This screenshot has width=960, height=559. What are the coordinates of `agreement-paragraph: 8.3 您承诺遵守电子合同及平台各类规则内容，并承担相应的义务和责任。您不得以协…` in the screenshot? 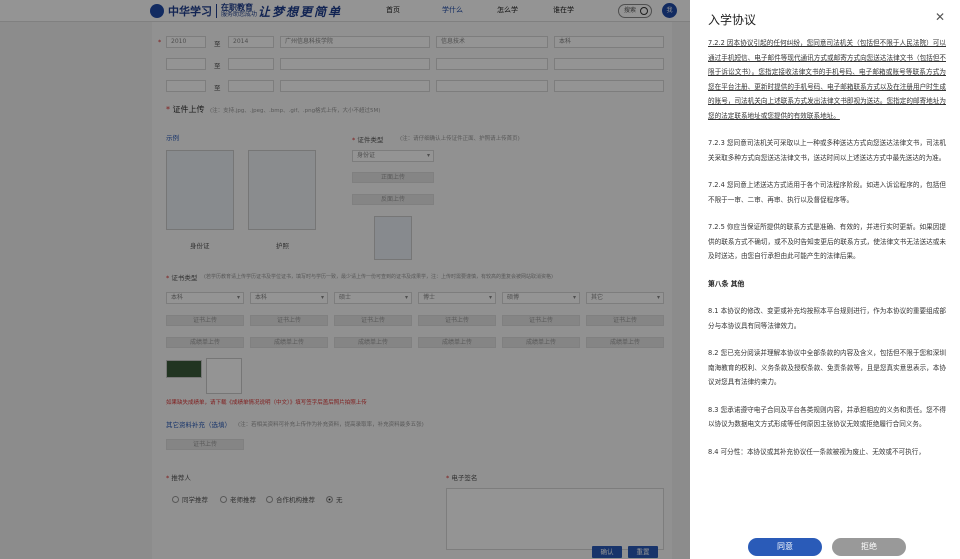 It's located at (827, 417).